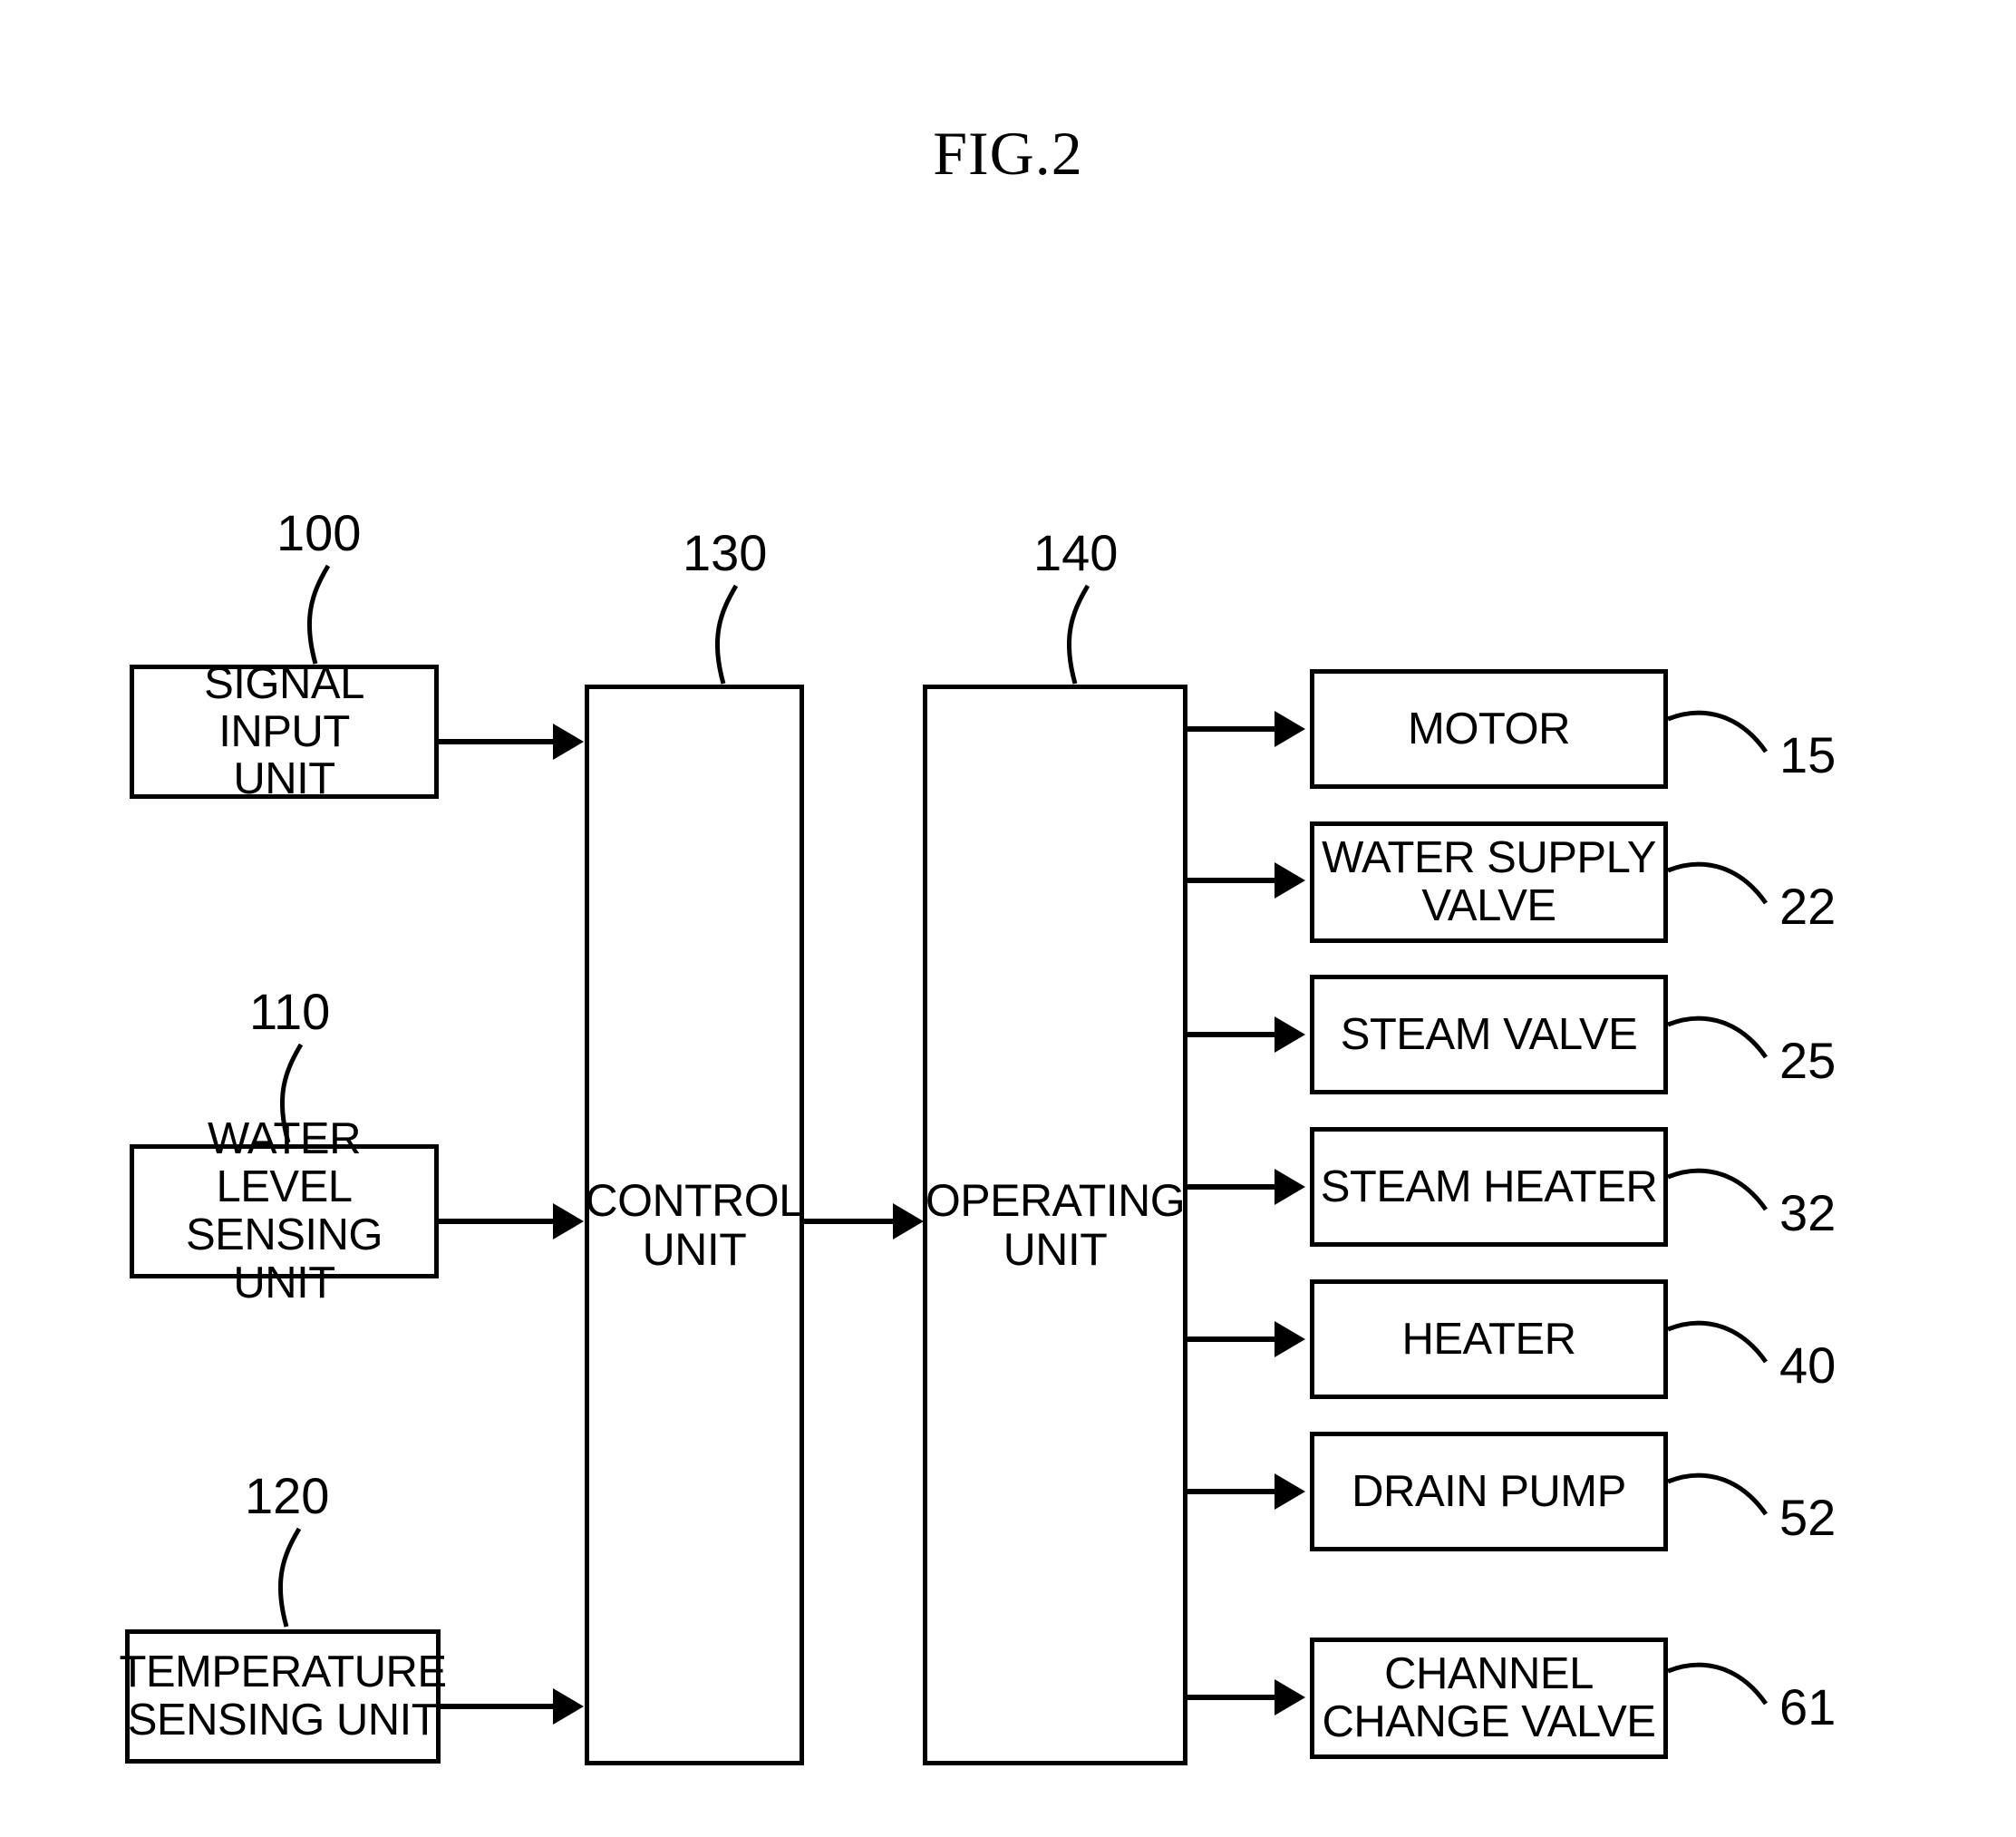 This screenshot has height=1837, width=2016. Describe the element at coordinates (1055, 1225) in the screenshot. I see `block-operating-unit: OPERATING UNIT` at that location.